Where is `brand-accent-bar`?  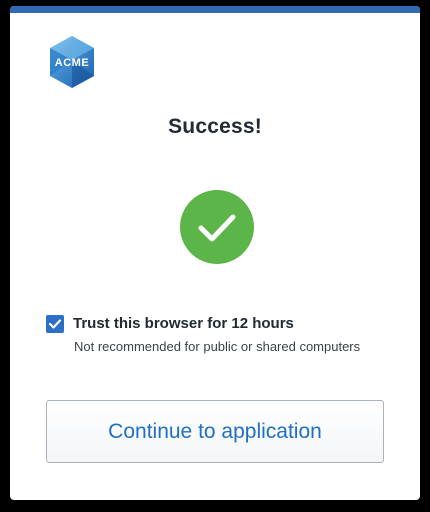
brand-accent-bar is located at coordinates (215, 9).